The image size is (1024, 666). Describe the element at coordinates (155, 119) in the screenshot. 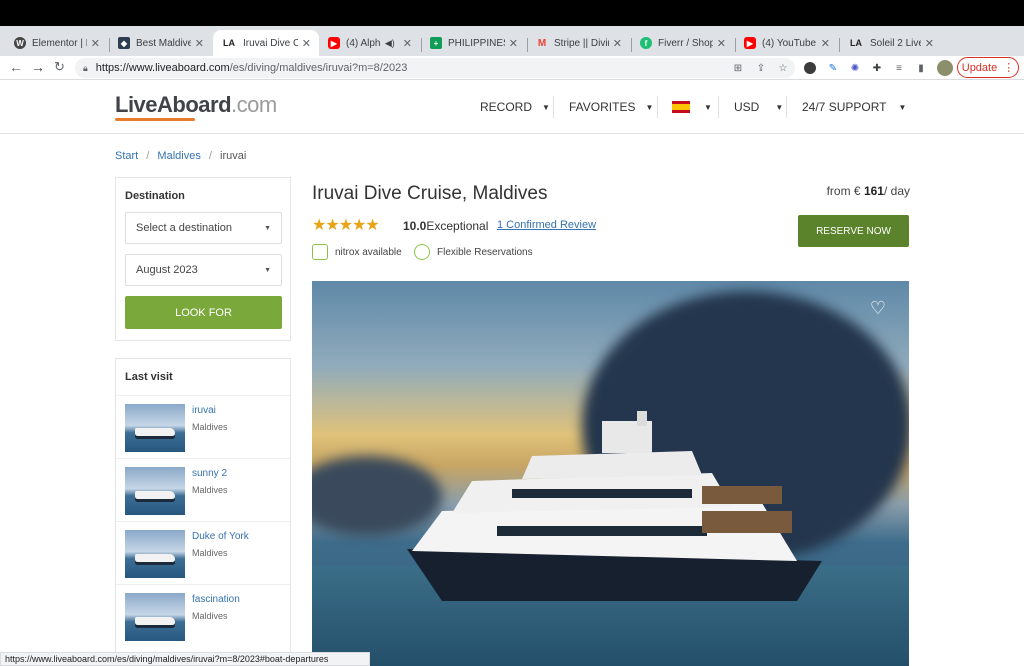

I see `logo-swoosh` at that location.